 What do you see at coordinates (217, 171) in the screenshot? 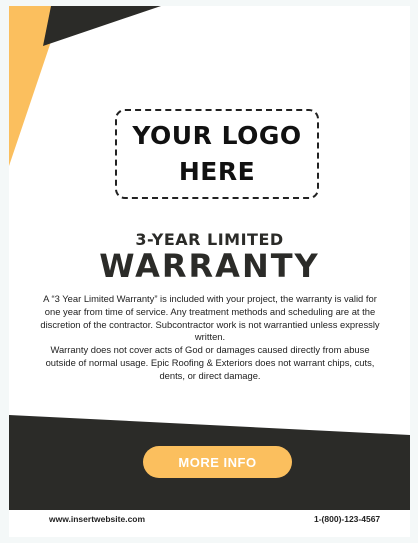
I see `logo-text-line2: HERE` at bounding box center [217, 171].